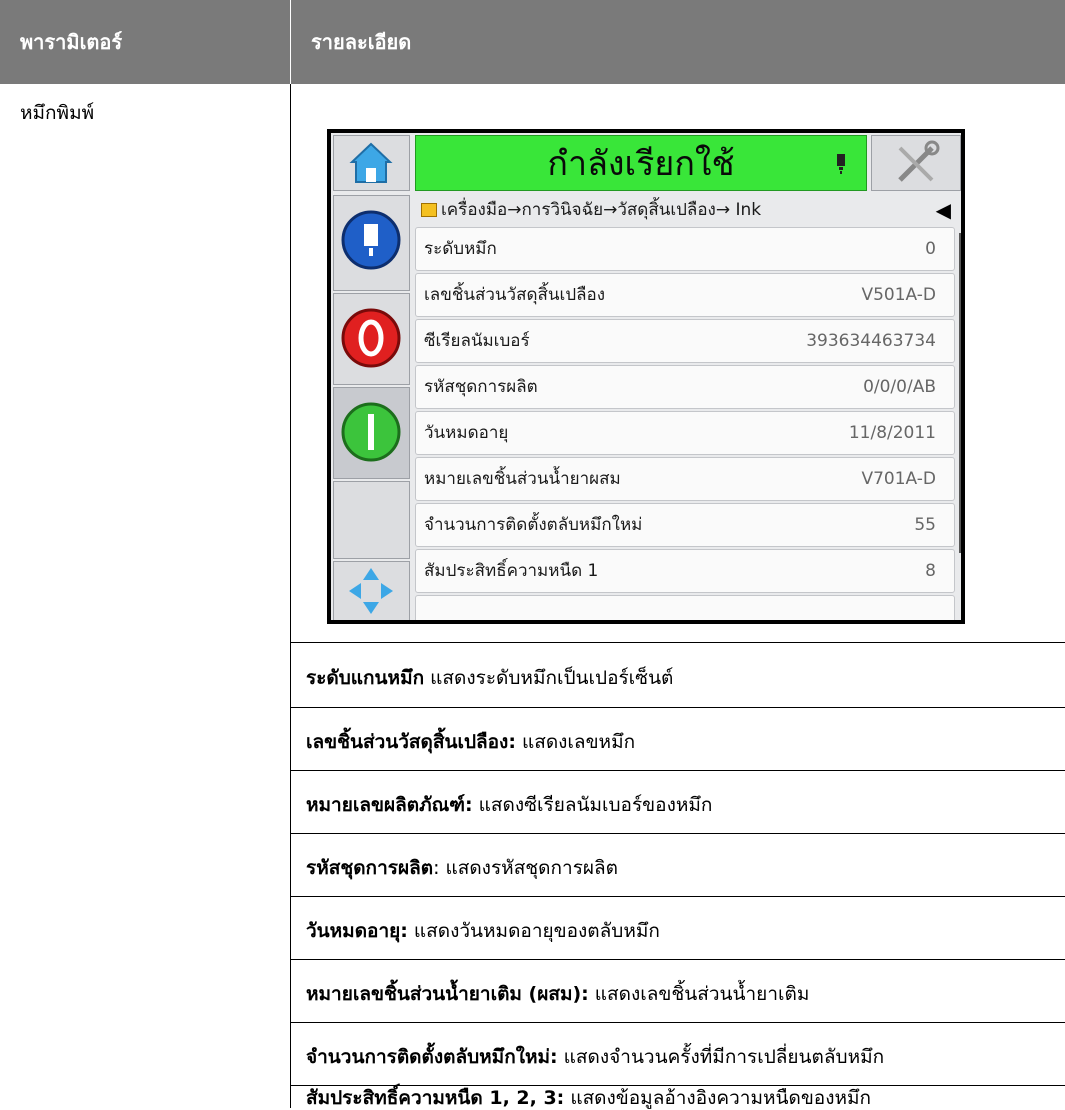 This screenshot has width=1065, height=1110. I want to click on column-divider, so click(290, 596).